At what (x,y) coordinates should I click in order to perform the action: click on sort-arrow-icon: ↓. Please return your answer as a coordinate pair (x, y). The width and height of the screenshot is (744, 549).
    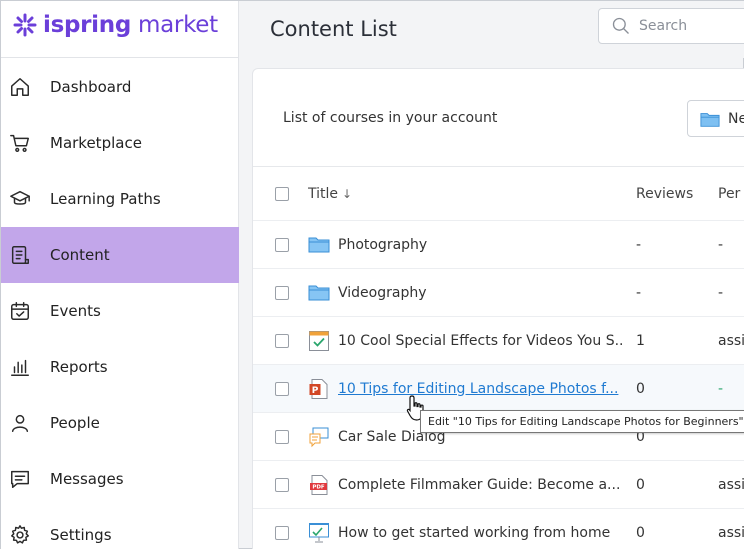
    Looking at the image, I should click on (347, 193).